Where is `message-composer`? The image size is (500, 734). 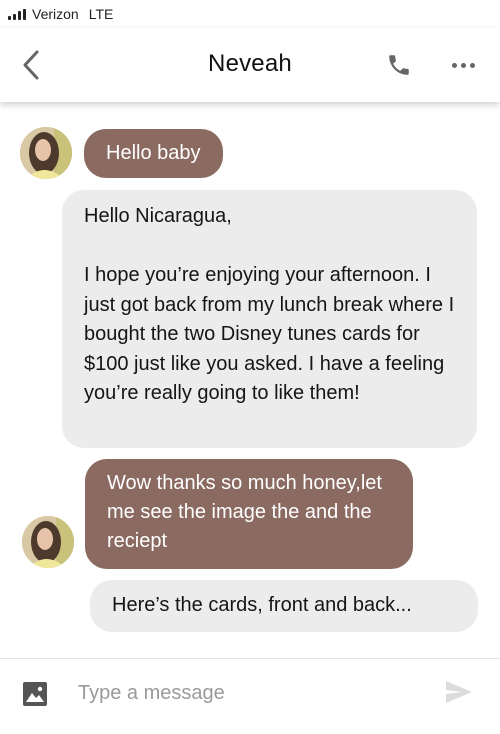
message-composer is located at coordinates (250, 696).